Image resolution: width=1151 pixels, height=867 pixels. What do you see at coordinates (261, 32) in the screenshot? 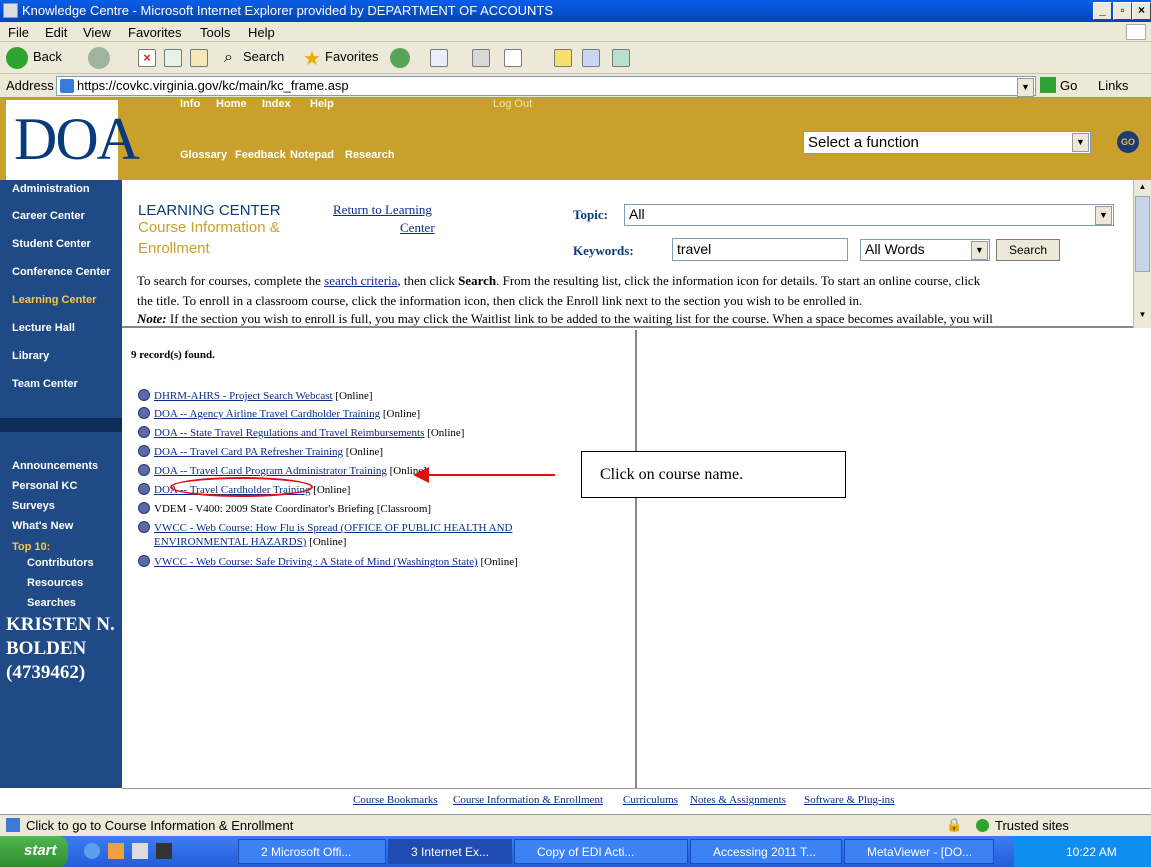
I see `menu-help: Help` at bounding box center [261, 32].